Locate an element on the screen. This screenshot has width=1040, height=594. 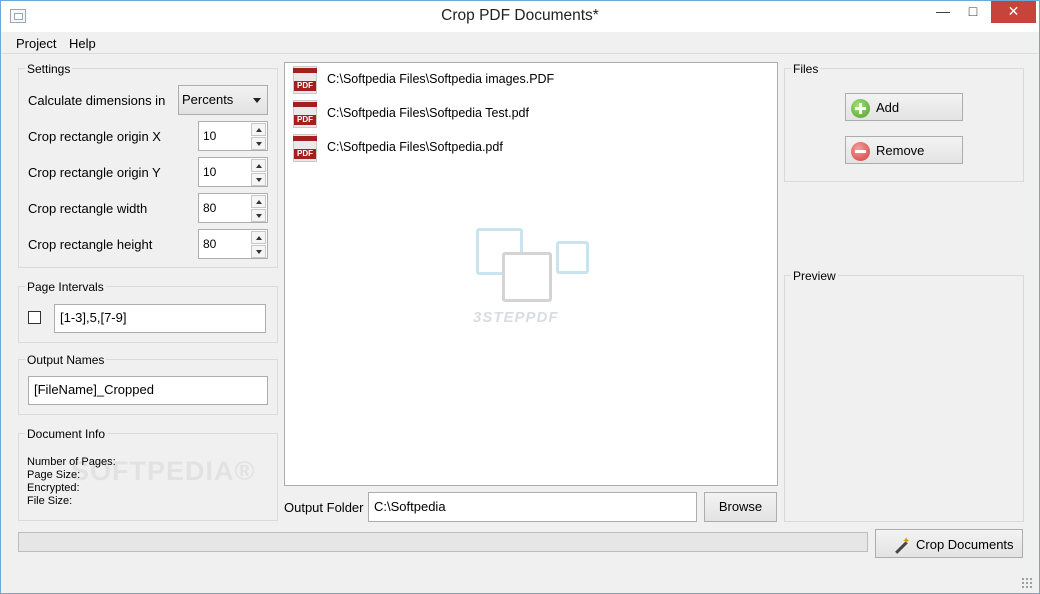
page-size-label: Page Size: is located at coordinates (54, 475).